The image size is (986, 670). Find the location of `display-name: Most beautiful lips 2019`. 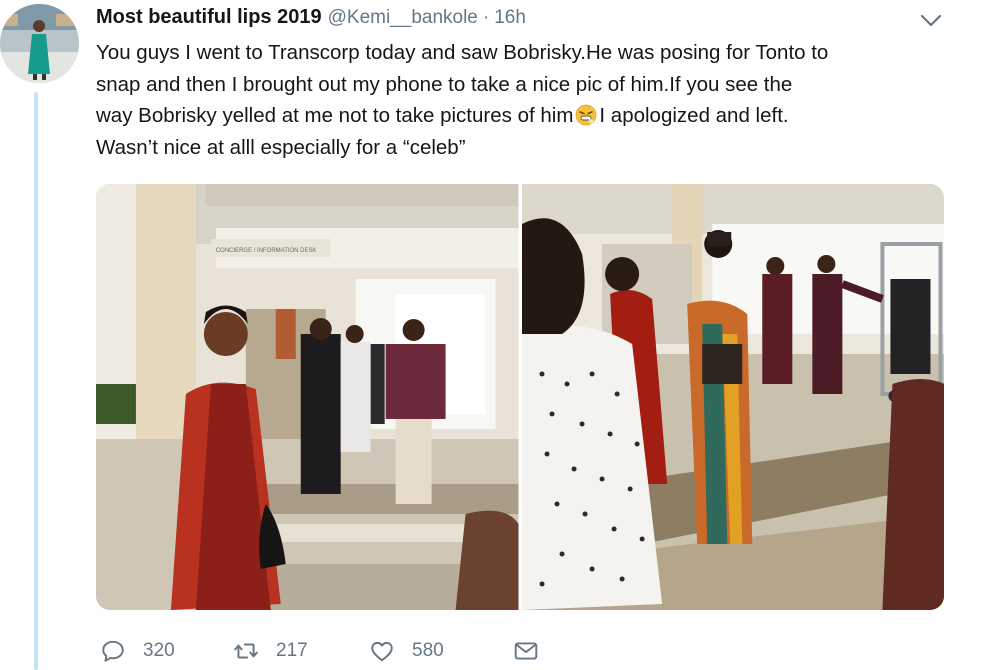

display-name: Most beautiful lips 2019 is located at coordinates (209, 17).